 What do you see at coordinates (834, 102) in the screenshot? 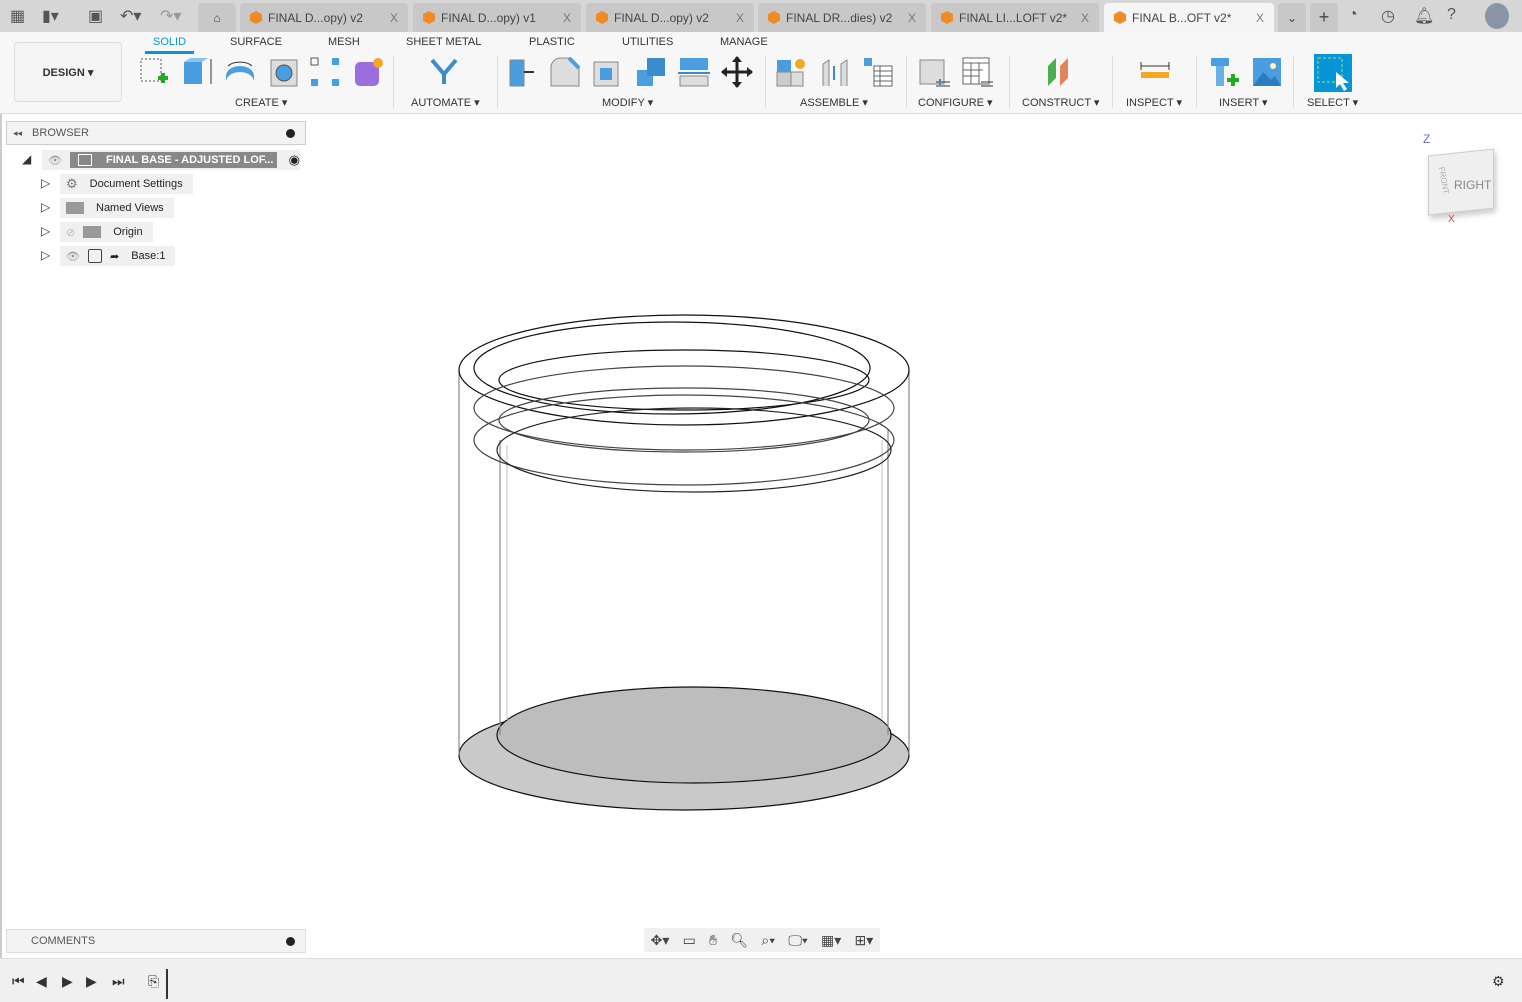
I see `assemble-menu: ASSEMBLE ▾` at bounding box center [834, 102].